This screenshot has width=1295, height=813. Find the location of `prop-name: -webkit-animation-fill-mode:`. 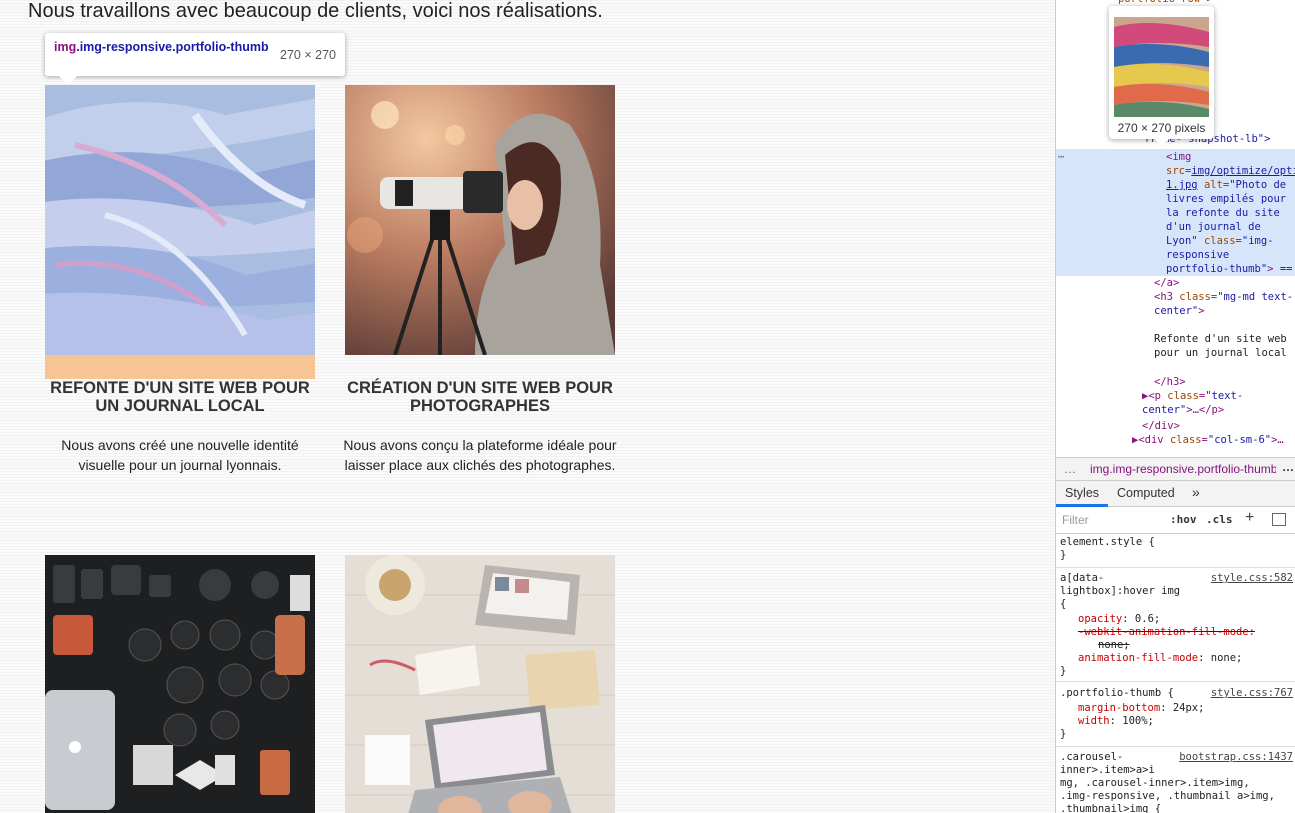

prop-name: -webkit-animation-fill-mode: is located at coordinates (1167, 632).